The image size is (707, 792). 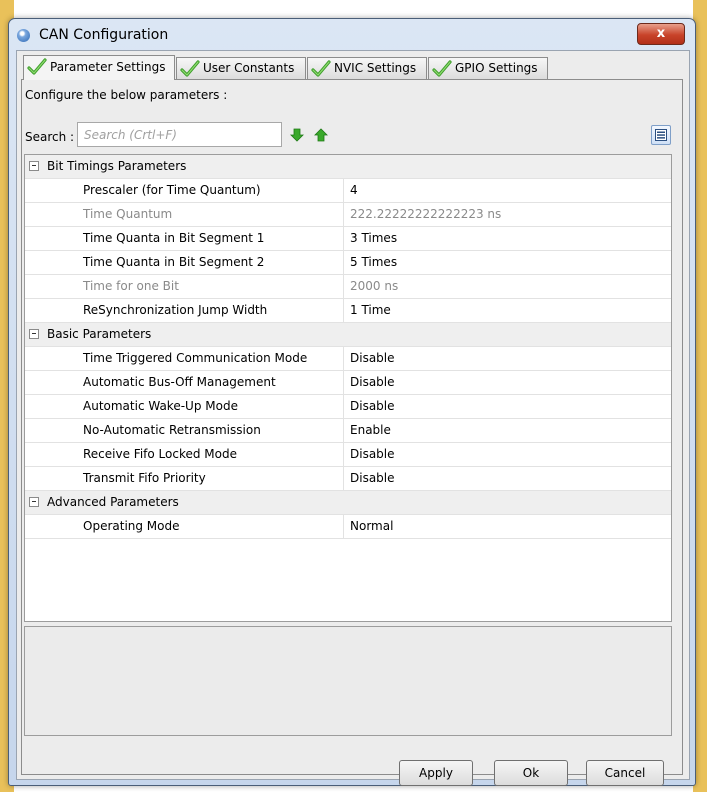 What do you see at coordinates (175, 310) in the screenshot?
I see `parameter-name: ReSynchronization Jump Width` at bounding box center [175, 310].